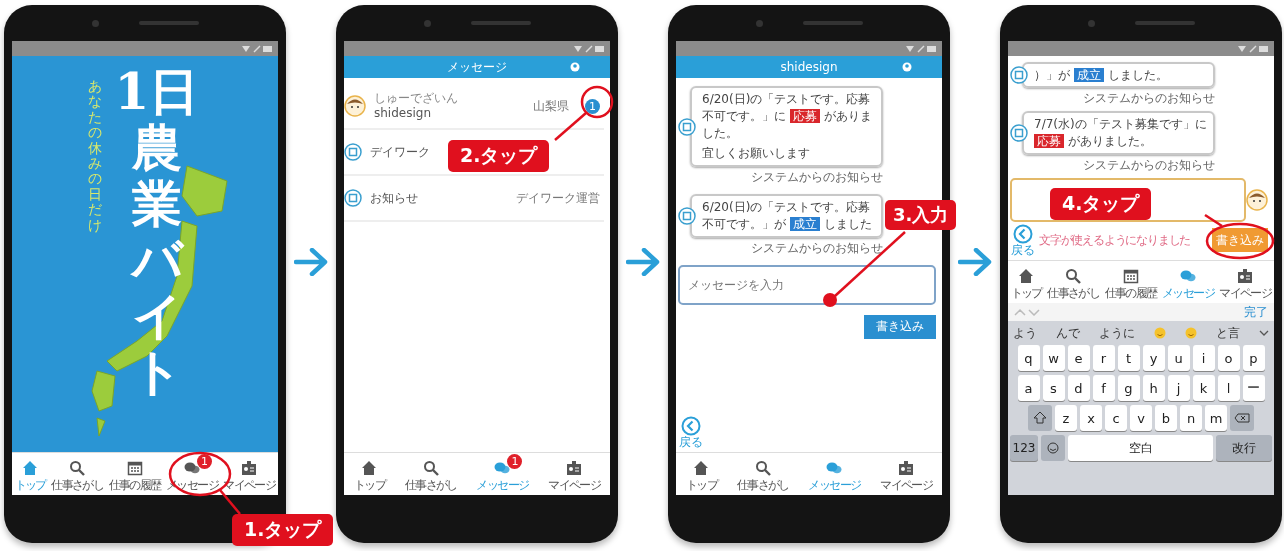 This screenshot has height=551, width=1284. Describe the element at coordinates (1153, 358) in the screenshot. I see `keyboard-key: y` at that location.